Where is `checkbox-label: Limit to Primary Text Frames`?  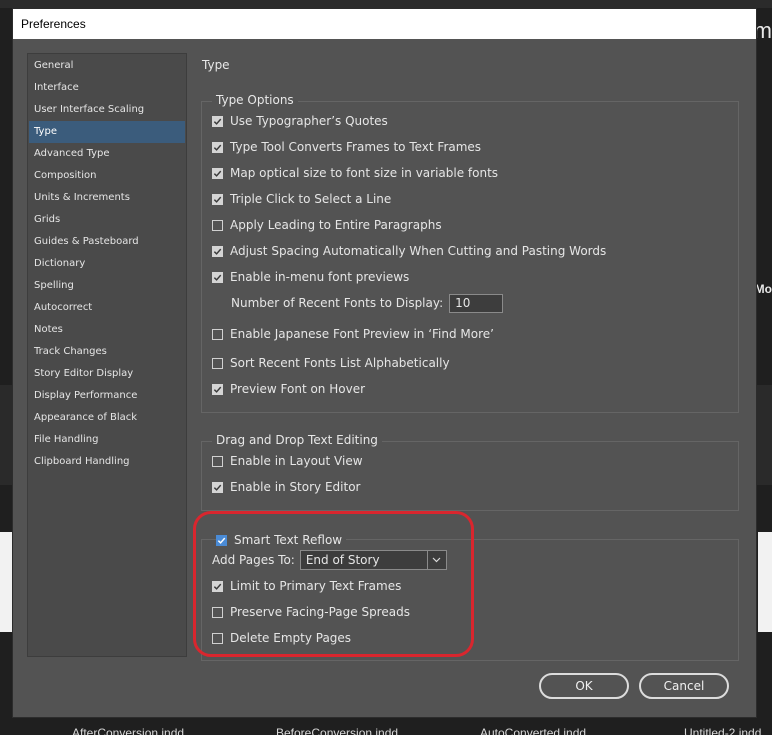
checkbox-label: Limit to Primary Text Frames is located at coordinates (316, 586).